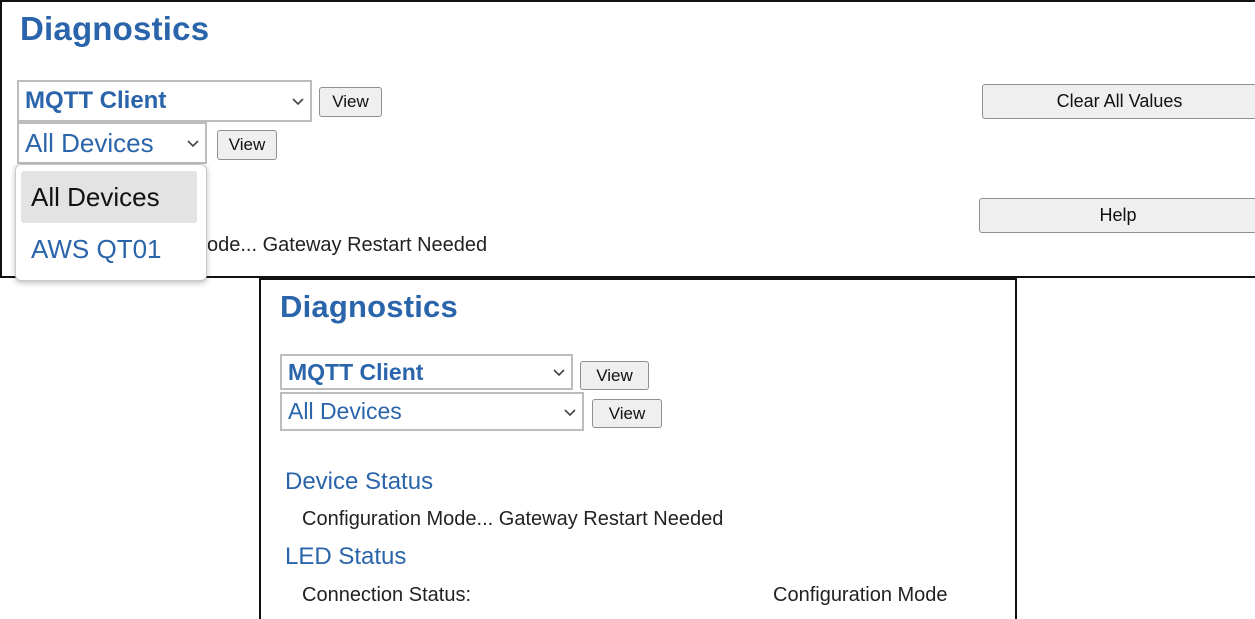 This screenshot has width=1255, height=619. Describe the element at coordinates (1117, 215) in the screenshot. I see `help-button: Help` at that location.